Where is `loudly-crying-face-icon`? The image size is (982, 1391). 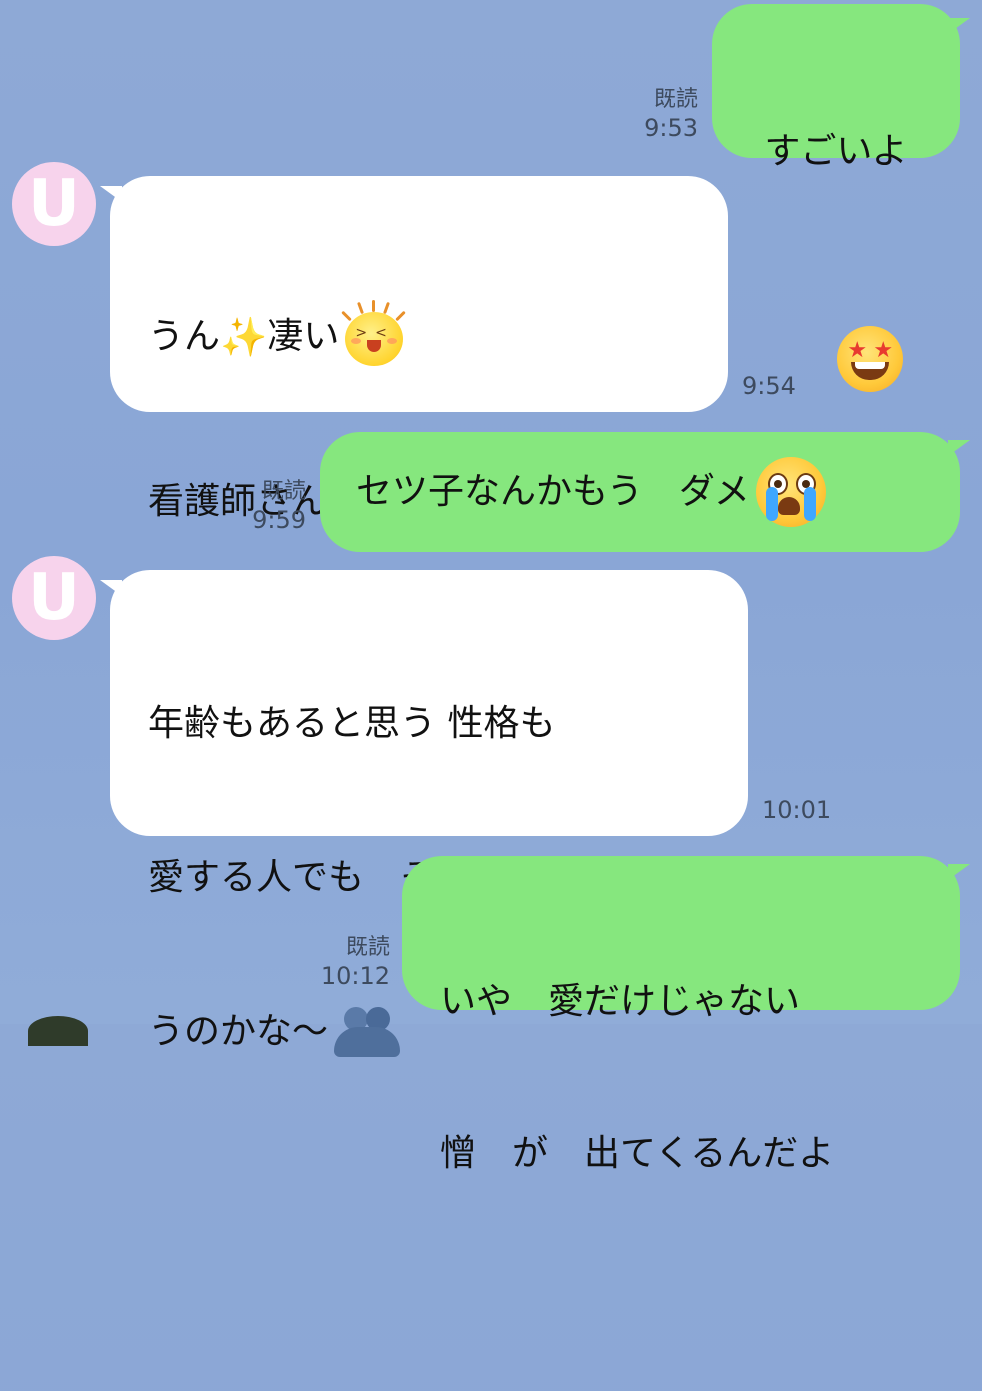
loudly-crying-face-icon is located at coordinates (790, 492).